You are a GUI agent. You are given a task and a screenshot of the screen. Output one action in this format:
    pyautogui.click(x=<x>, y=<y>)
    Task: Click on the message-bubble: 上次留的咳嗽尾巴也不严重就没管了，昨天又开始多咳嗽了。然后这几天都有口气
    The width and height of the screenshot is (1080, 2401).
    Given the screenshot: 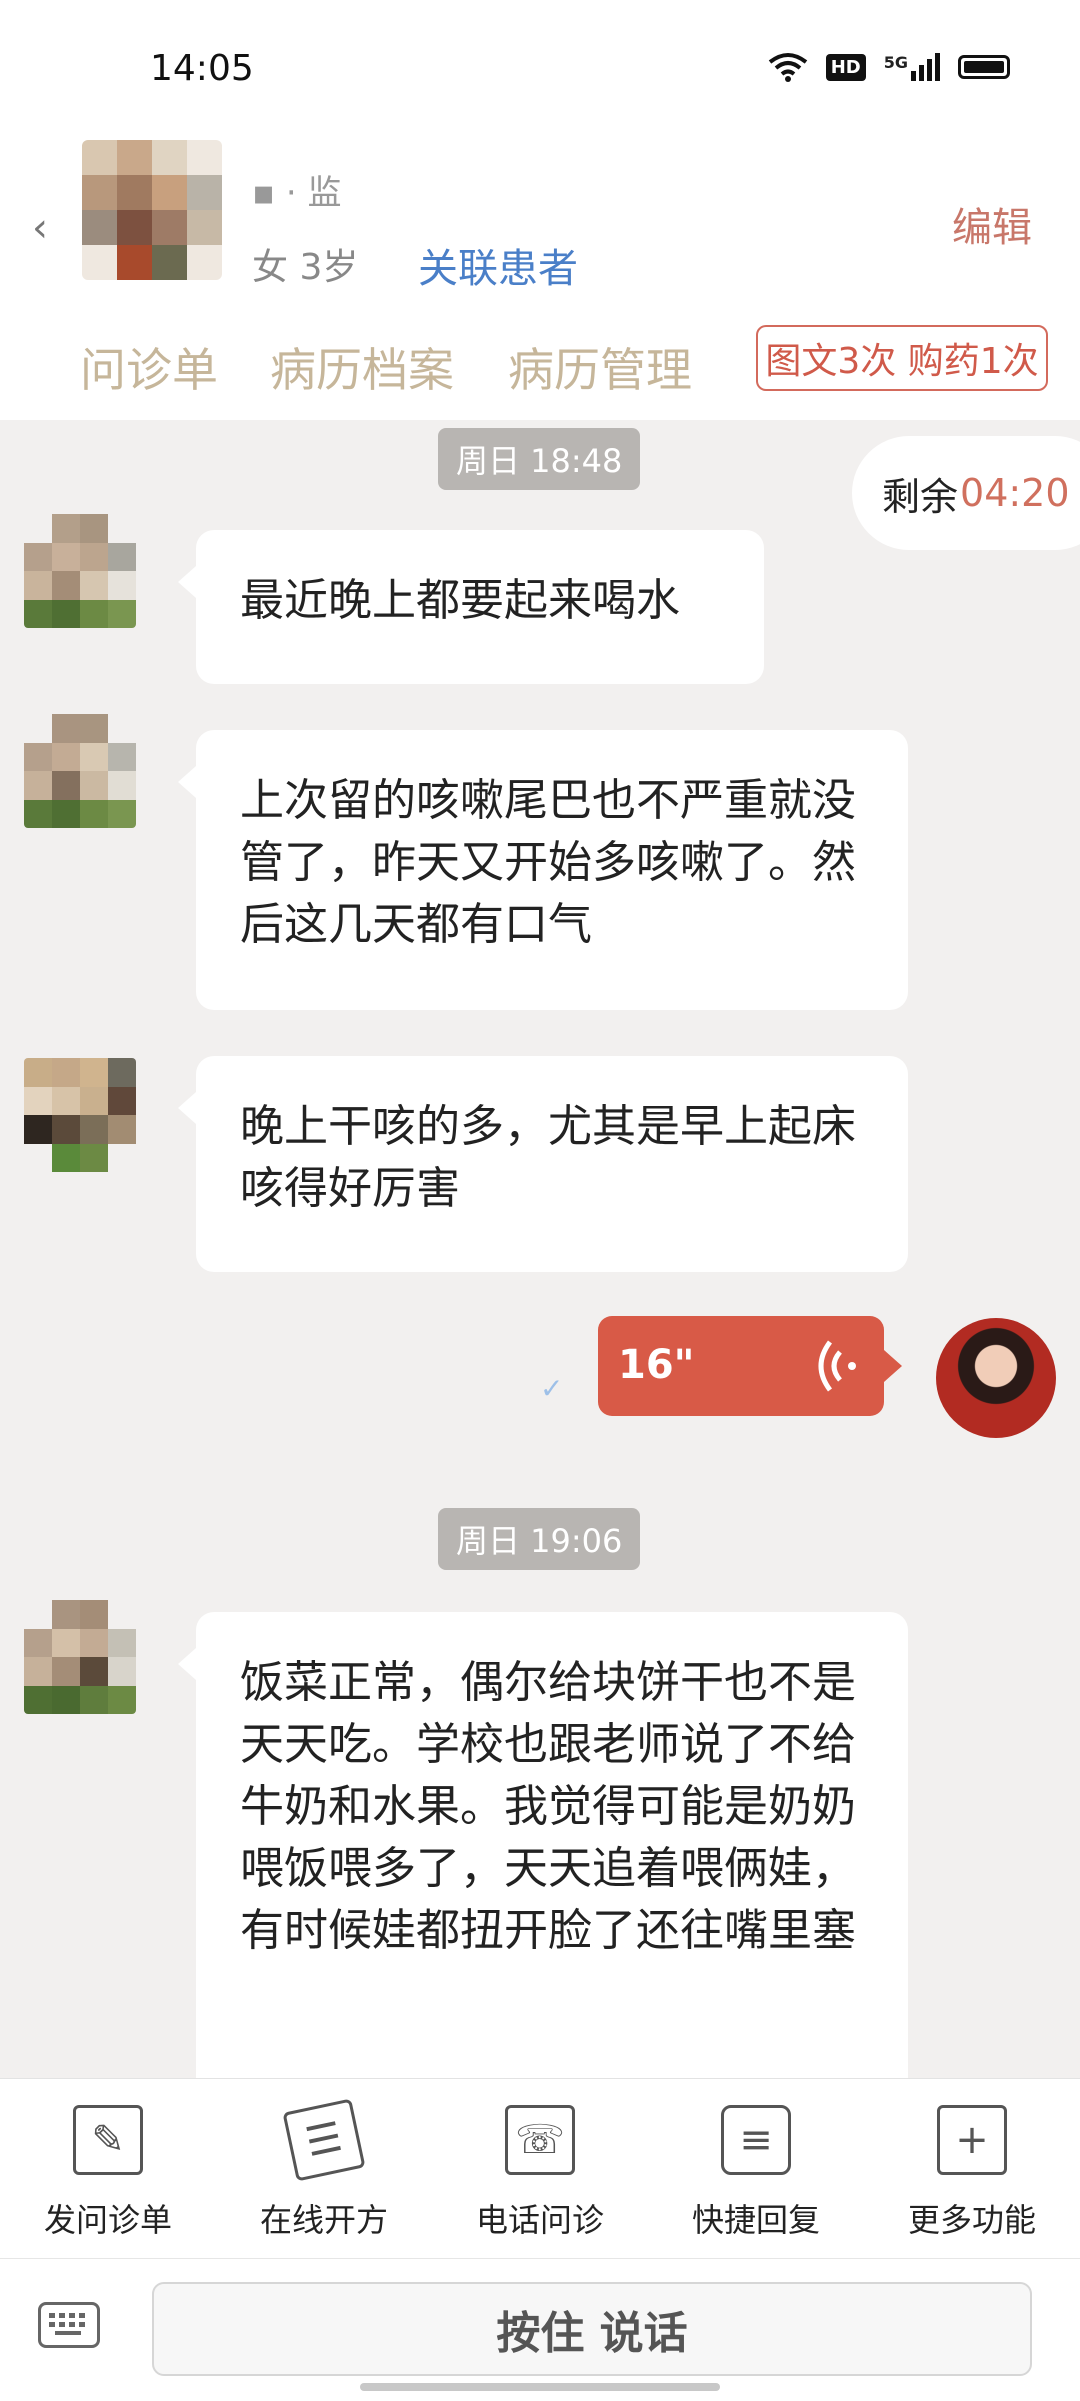 What is the action you would take?
    pyautogui.click(x=543, y=870)
    